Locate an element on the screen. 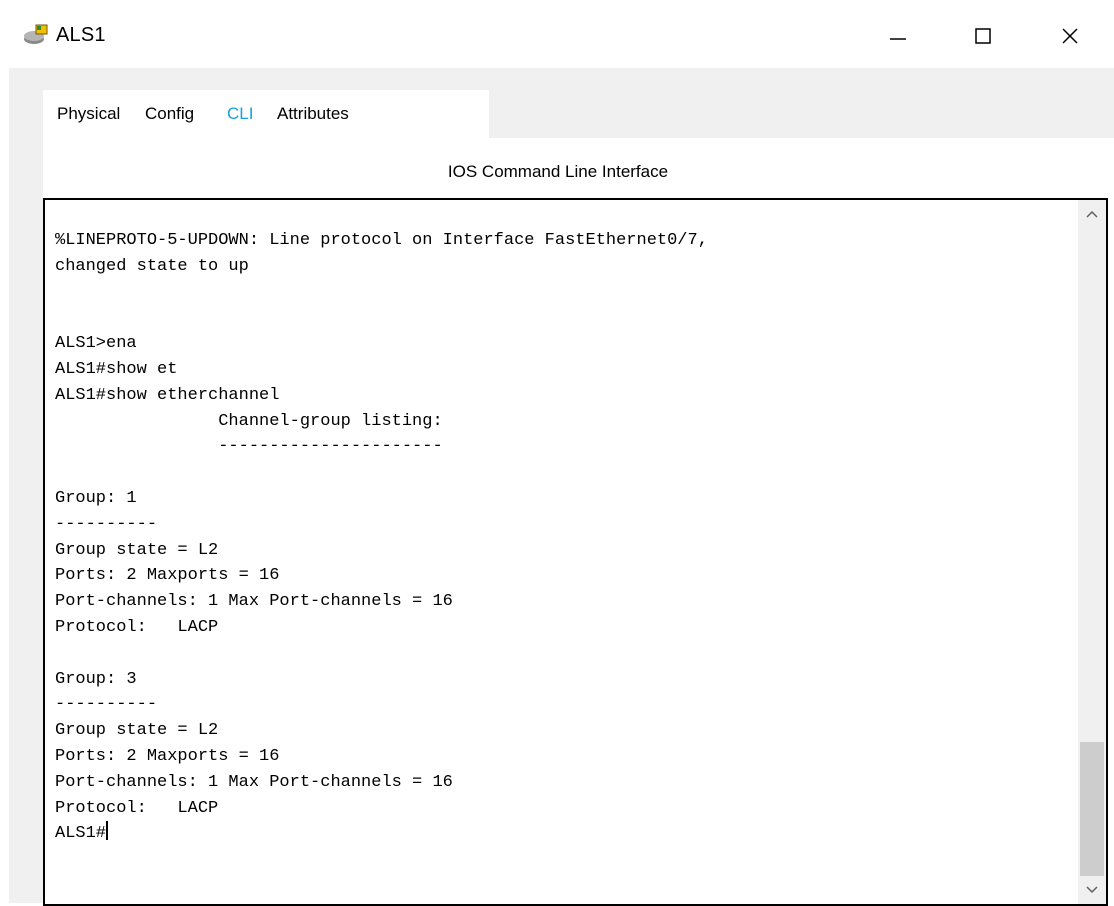  terminal-line: changed state to up is located at coordinates (152, 266).